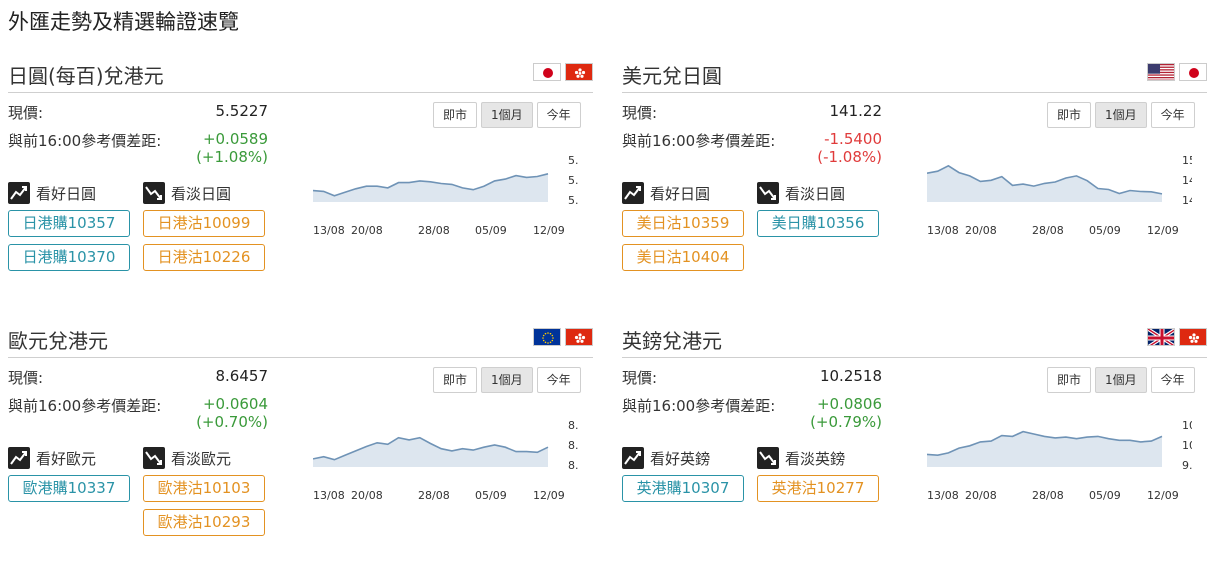 The image size is (1227, 565). Describe the element at coordinates (683, 223) in the screenshot. I see `warrant-button: 美日沽10359` at that location.